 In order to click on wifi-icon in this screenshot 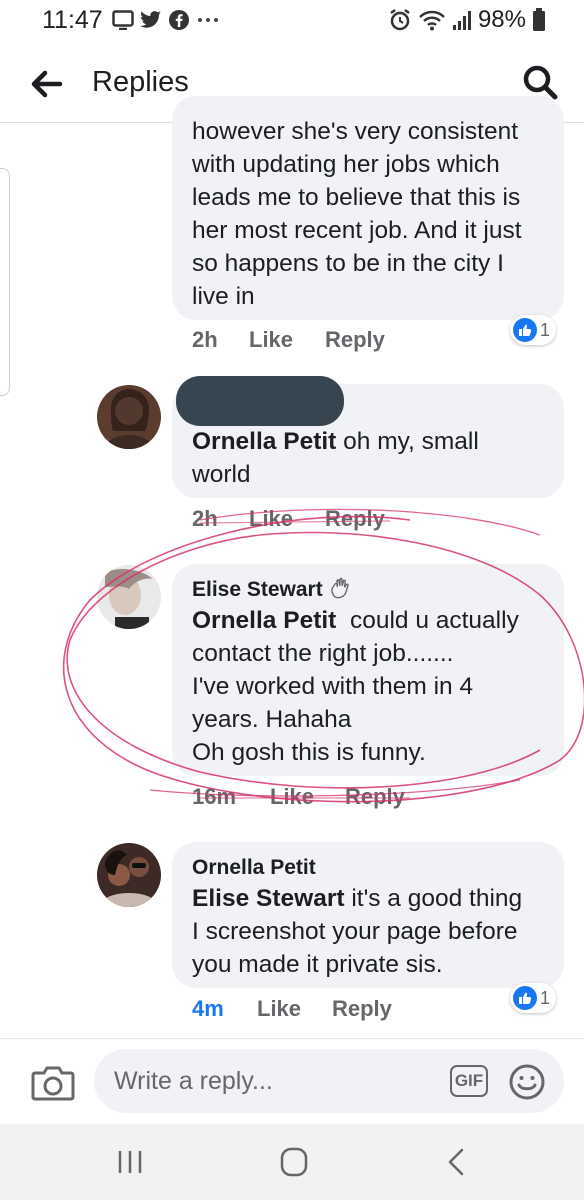, I will do `click(432, 20)`.